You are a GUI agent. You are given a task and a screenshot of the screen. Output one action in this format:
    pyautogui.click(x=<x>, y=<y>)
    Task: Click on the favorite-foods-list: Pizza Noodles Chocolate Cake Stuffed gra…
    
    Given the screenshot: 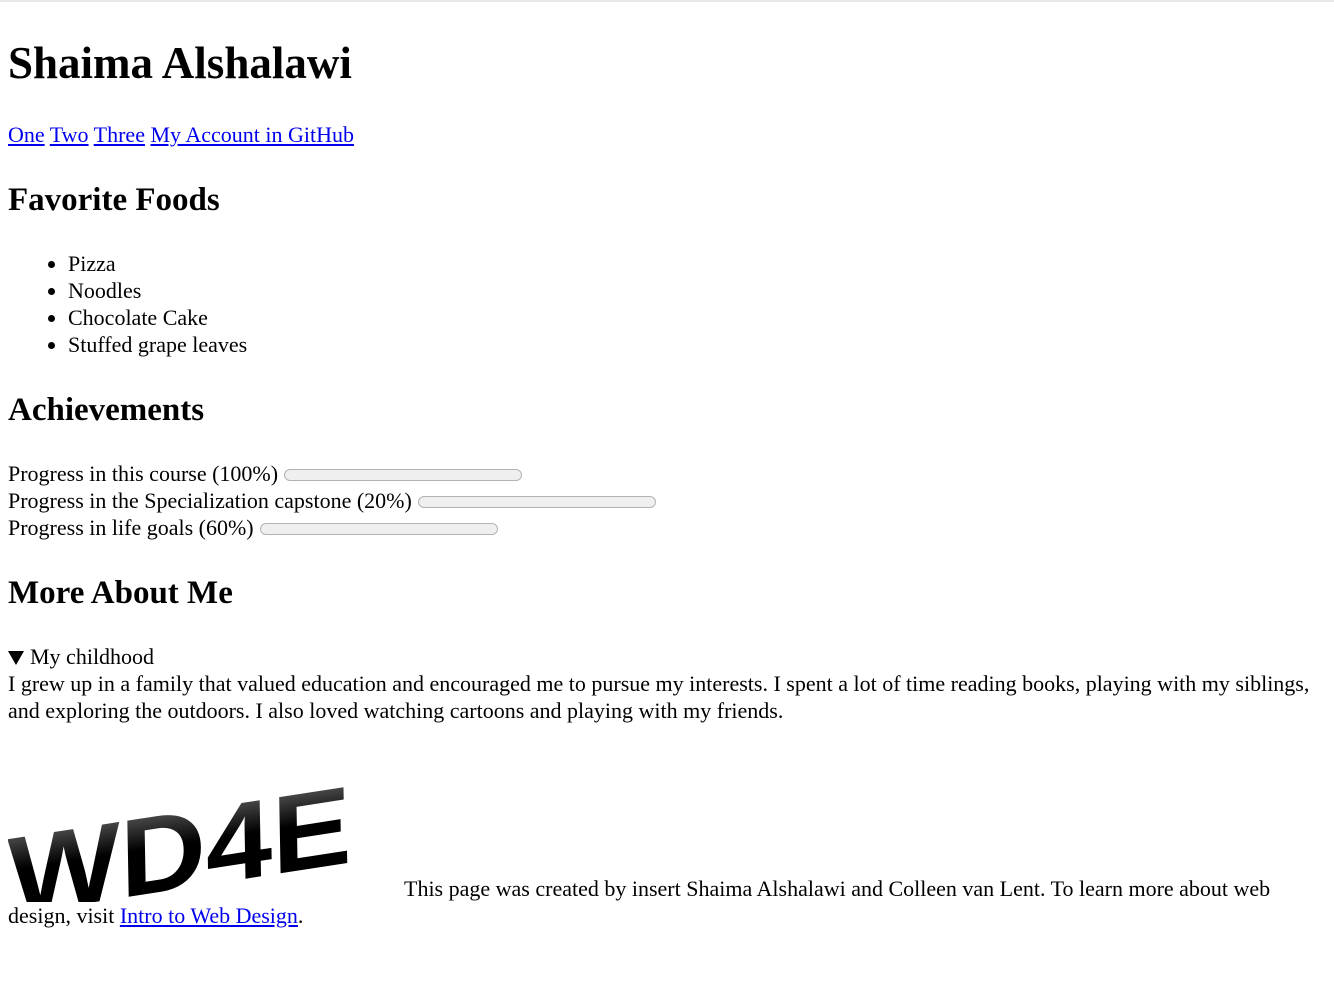 What is the action you would take?
    pyautogui.click(x=127, y=304)
    